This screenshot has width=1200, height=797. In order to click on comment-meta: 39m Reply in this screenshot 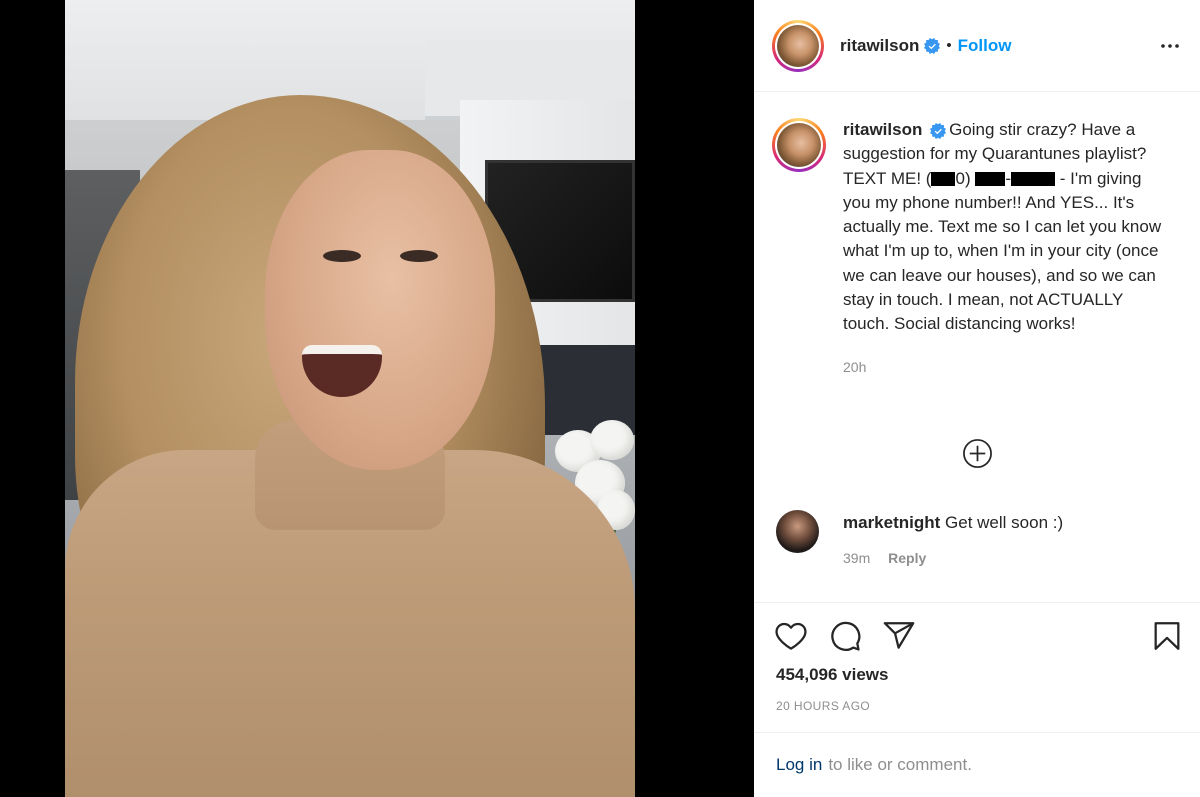, I will do `click(953, 558)`.